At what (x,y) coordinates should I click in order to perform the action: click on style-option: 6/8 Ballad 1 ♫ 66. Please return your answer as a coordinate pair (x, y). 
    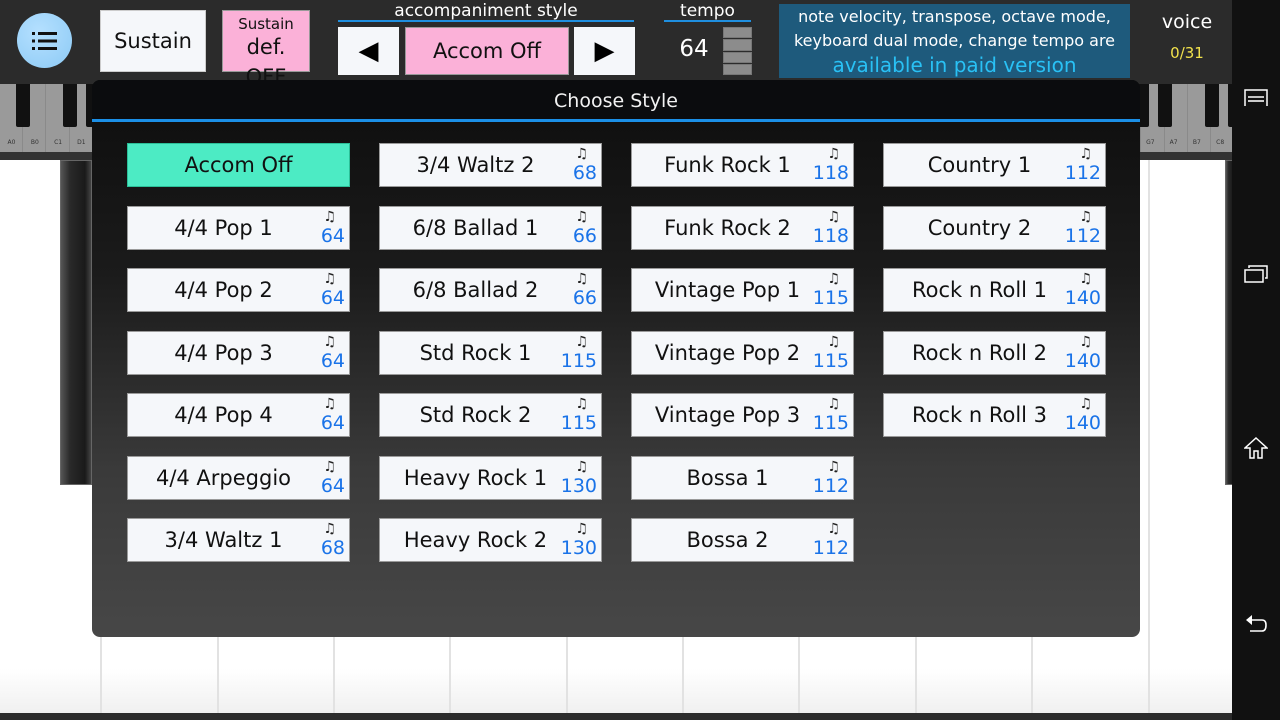
    Looking at the image, I should click on (490, 227).